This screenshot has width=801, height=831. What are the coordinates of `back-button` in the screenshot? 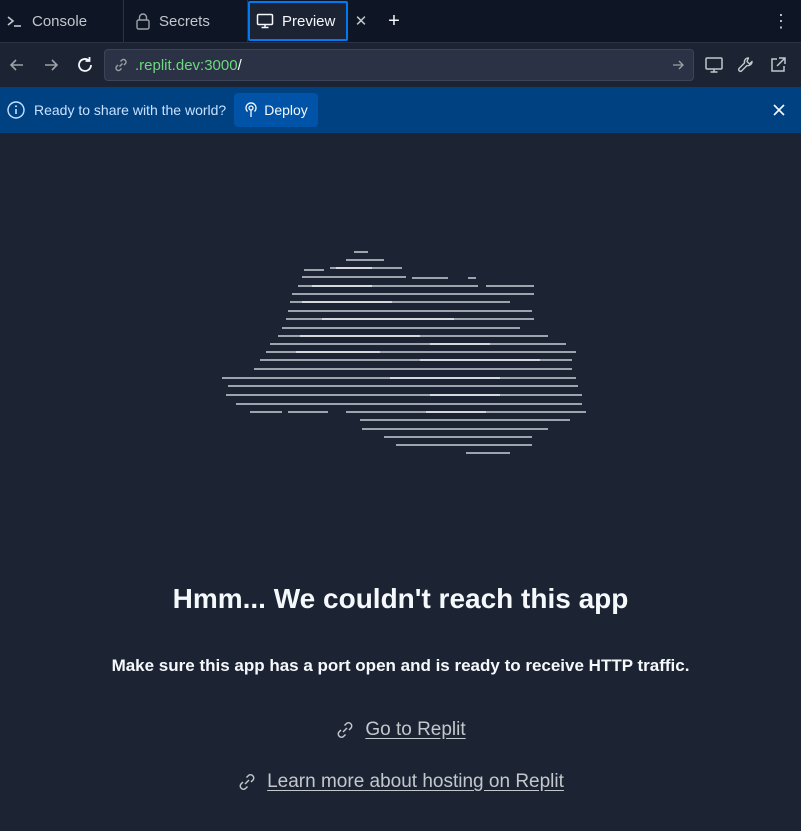 It's located at (17, 65).